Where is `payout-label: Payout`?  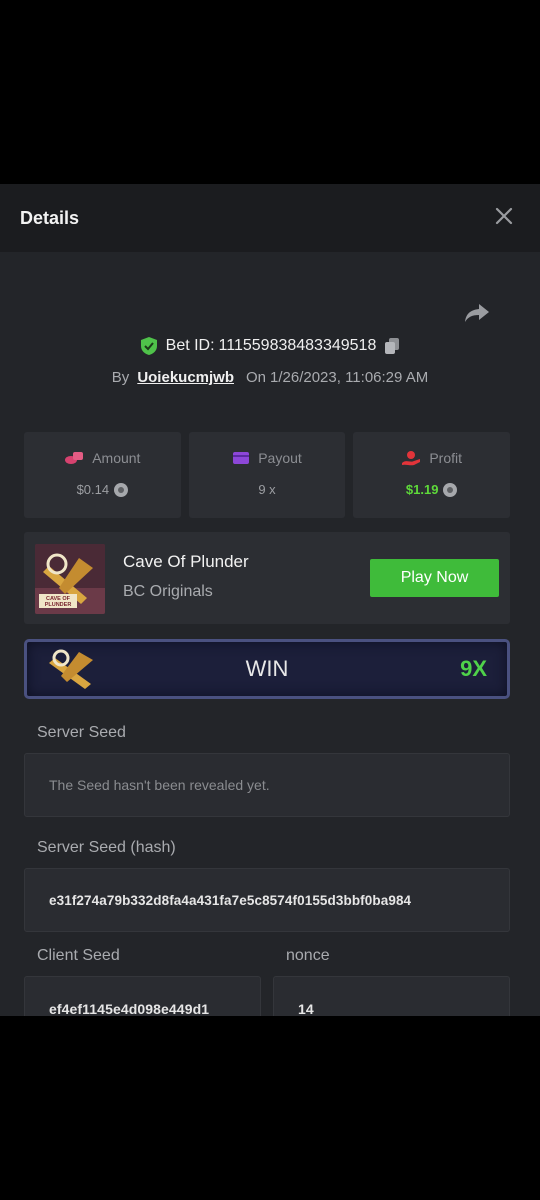 payout-label: Payout is located at coordinates (280, 458).